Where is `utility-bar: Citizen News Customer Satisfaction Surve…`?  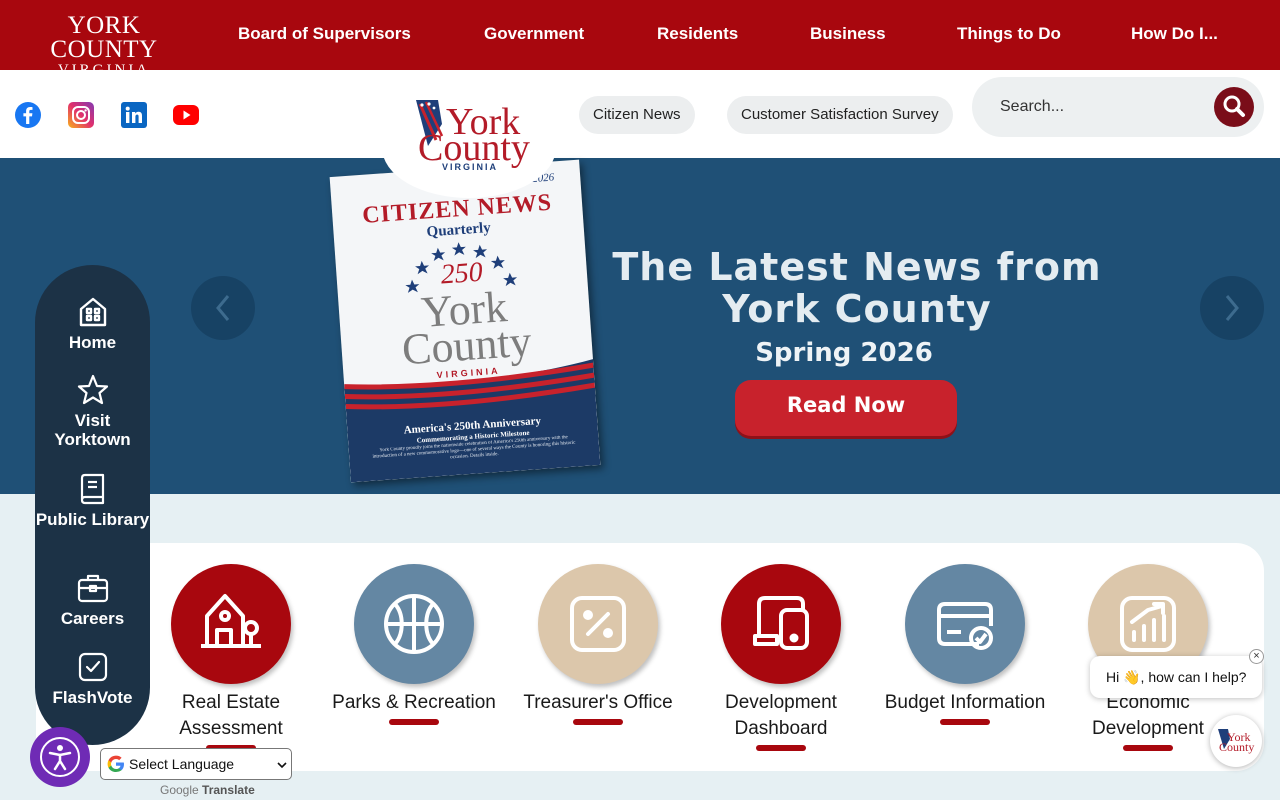 utility-bar: Citizen News Customer Satisfaction Surve… is located at coordinates (640, 114).